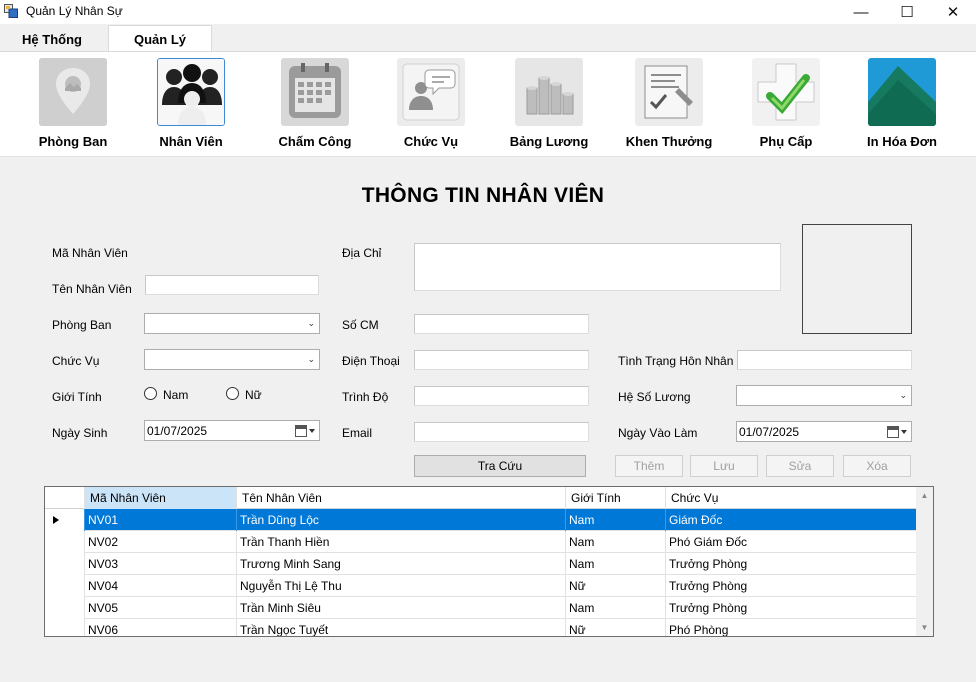 This screenshot has height=682, width=976. I want to click on label-so-cm: Số CM, so click(360, 325).